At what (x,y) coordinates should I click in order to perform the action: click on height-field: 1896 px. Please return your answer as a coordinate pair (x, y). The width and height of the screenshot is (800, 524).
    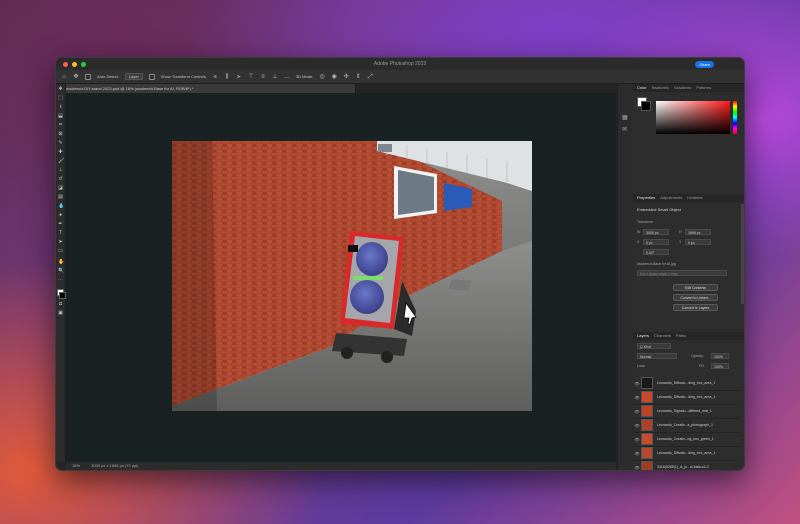
    Looking at the image, I should click on (698, 232).